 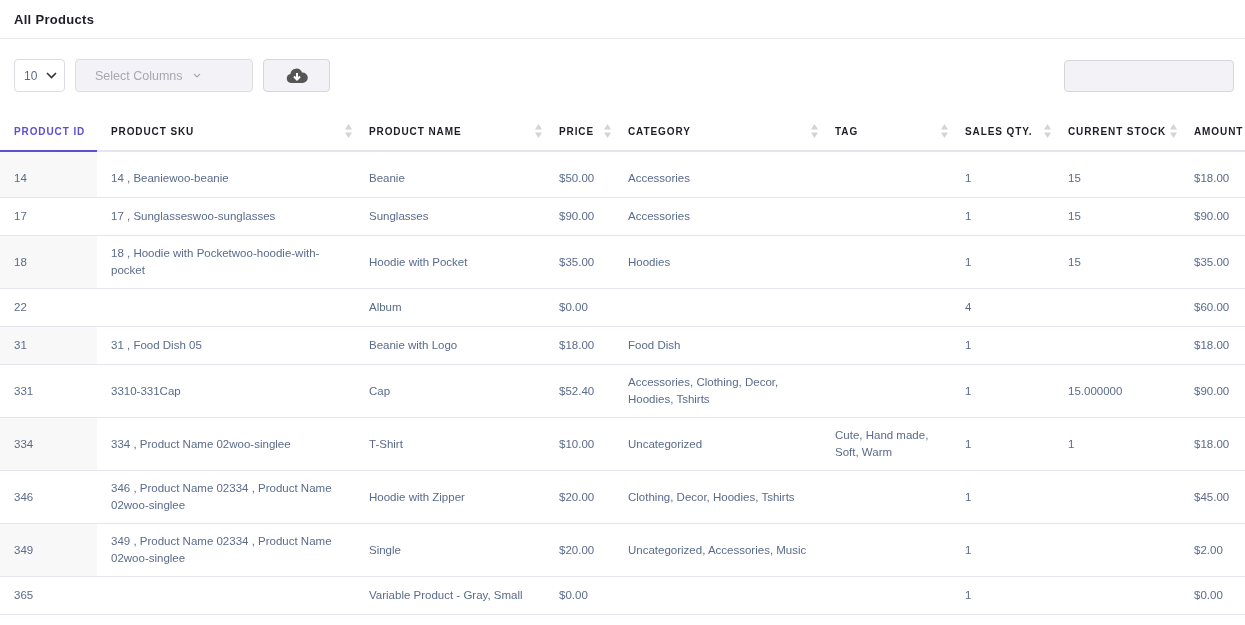 I want to click on table-cell: Uncategorized, so click(x=717, y=444).